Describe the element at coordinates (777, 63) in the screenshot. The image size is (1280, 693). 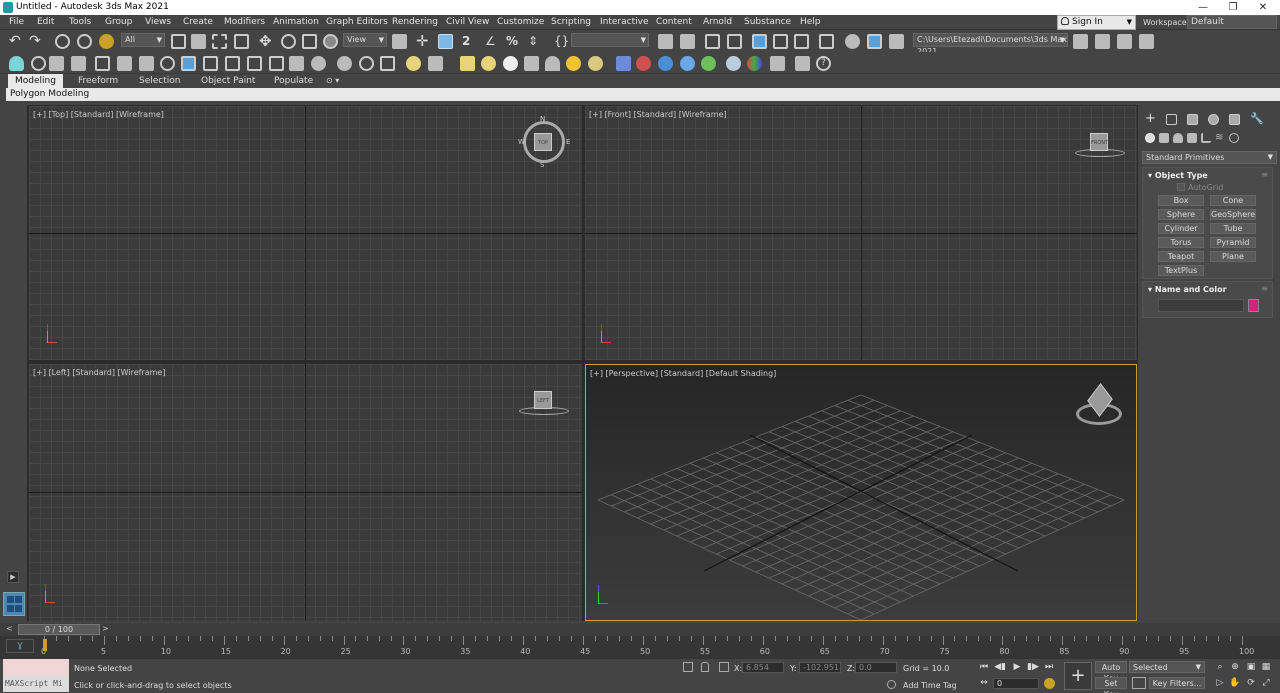
I see `substance-browser-icon` at that location.